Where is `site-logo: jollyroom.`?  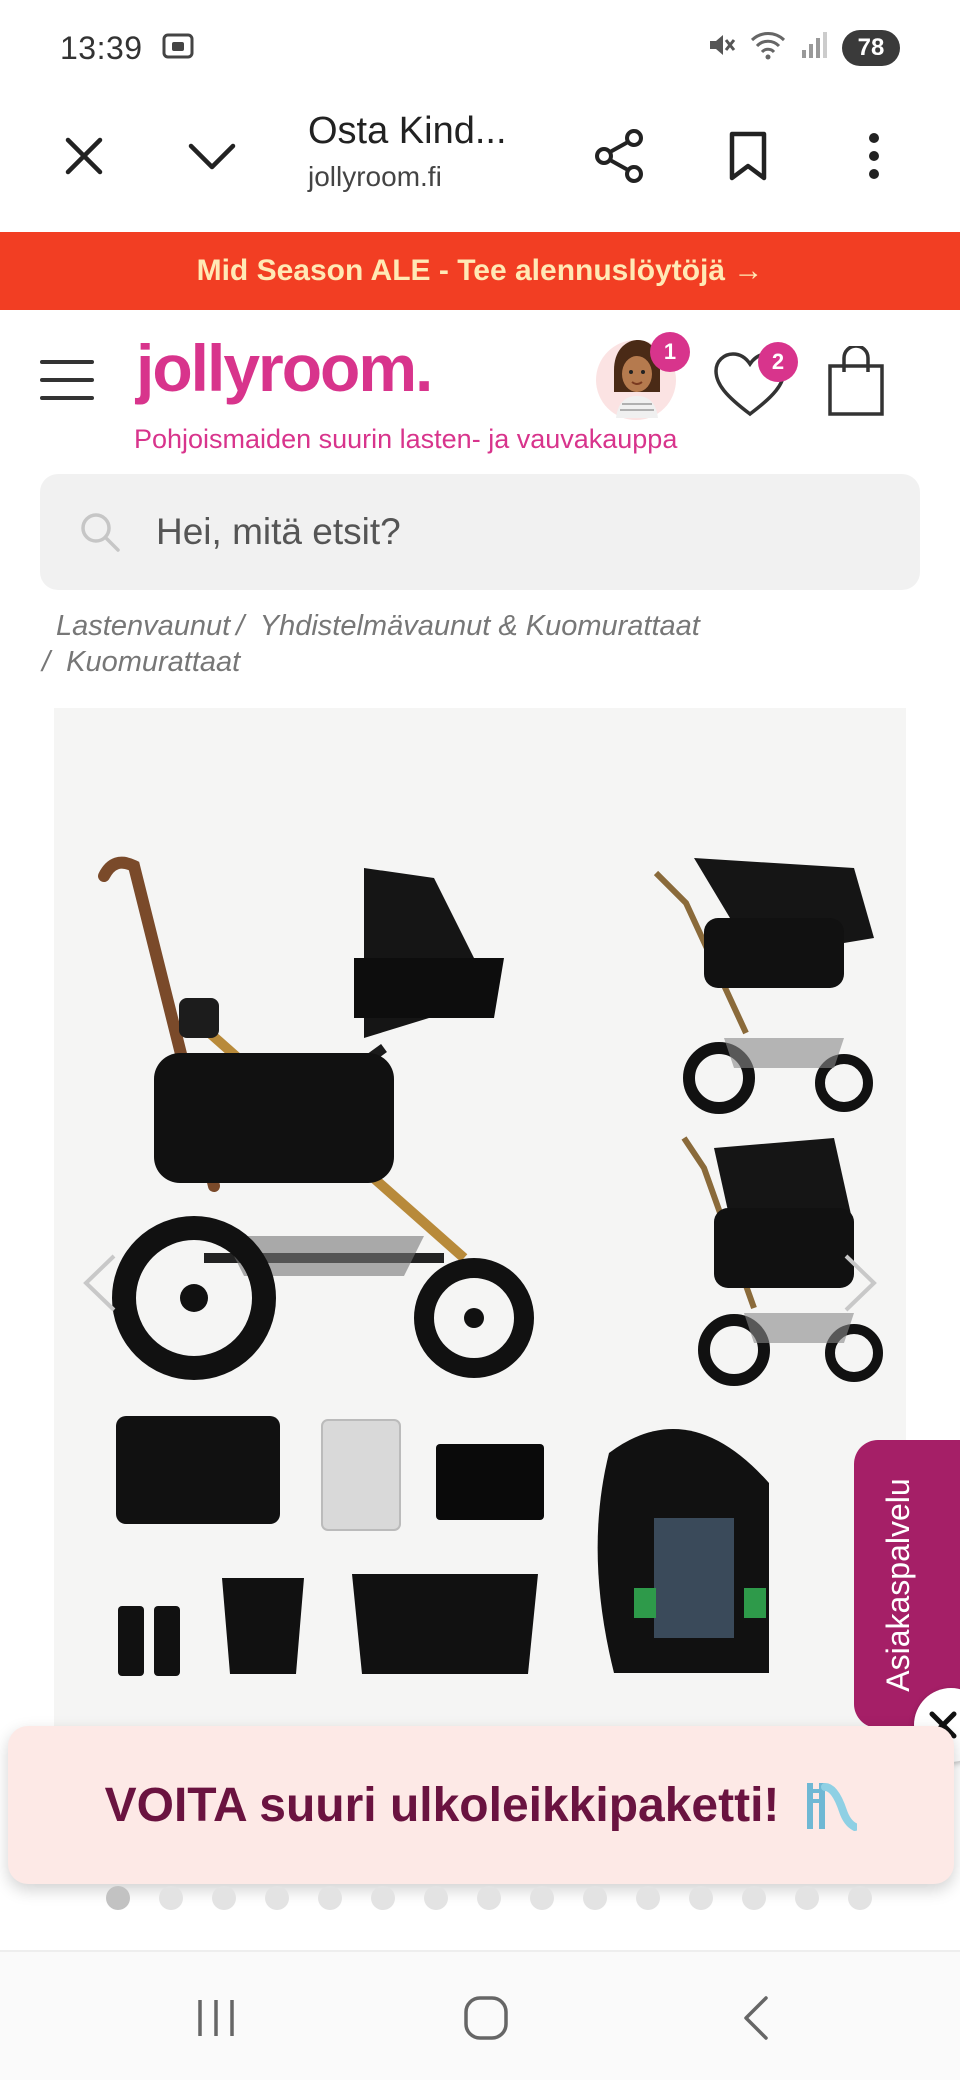 site-logo: jollyroom. is located at coordinates (284, 368).